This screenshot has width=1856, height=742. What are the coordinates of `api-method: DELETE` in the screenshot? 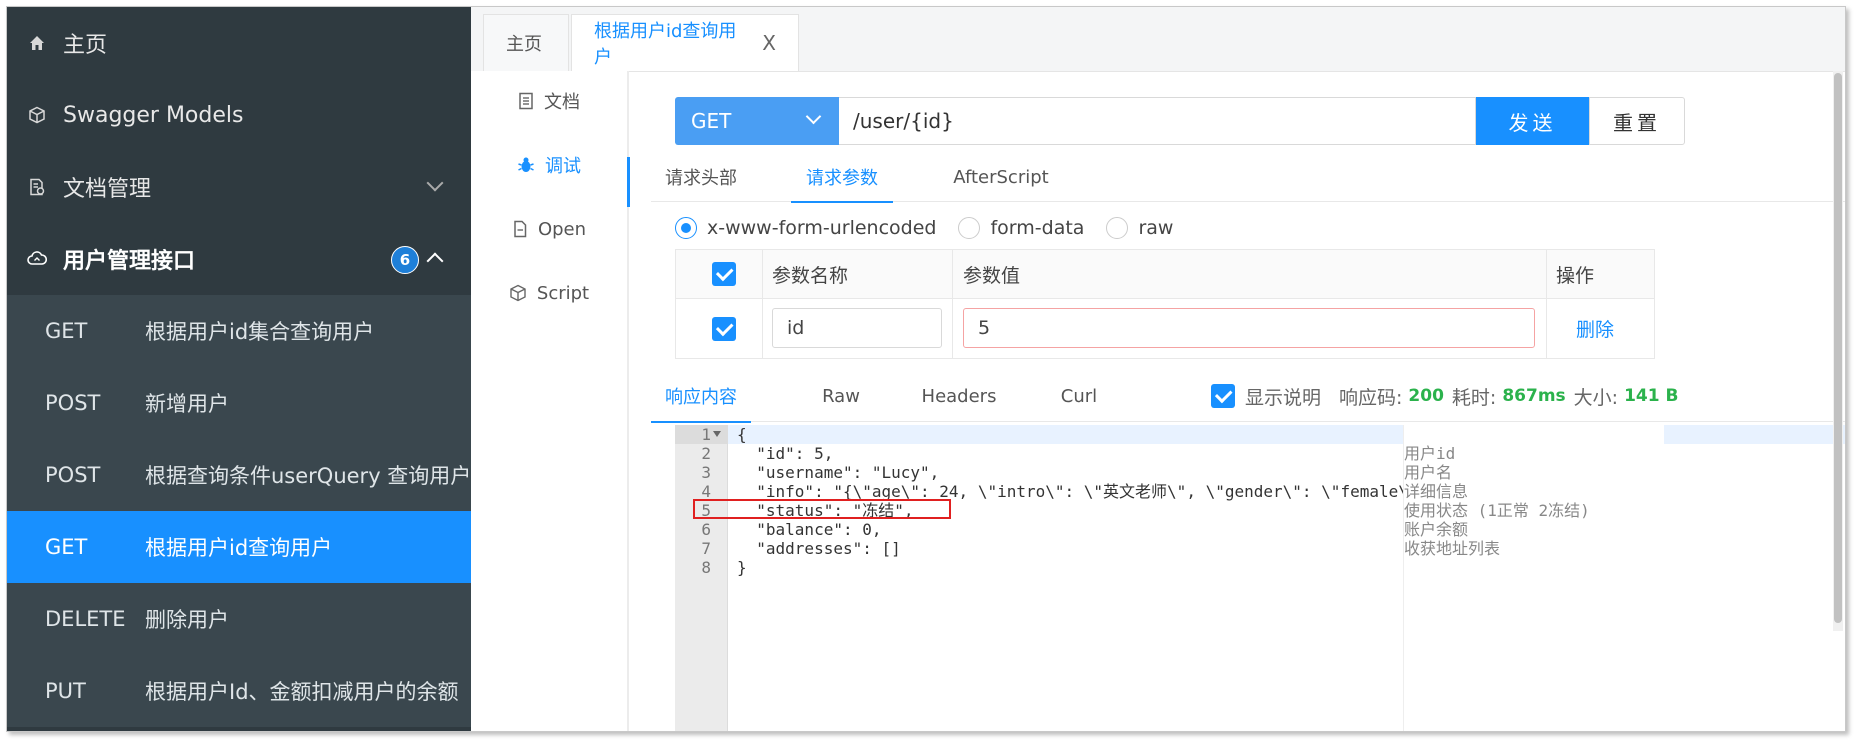 It's located at (85, 619).